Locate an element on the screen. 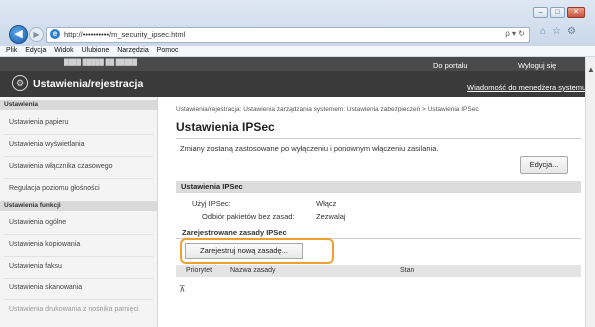  menu-edit: Edycja is located at coordinates (35, 51).